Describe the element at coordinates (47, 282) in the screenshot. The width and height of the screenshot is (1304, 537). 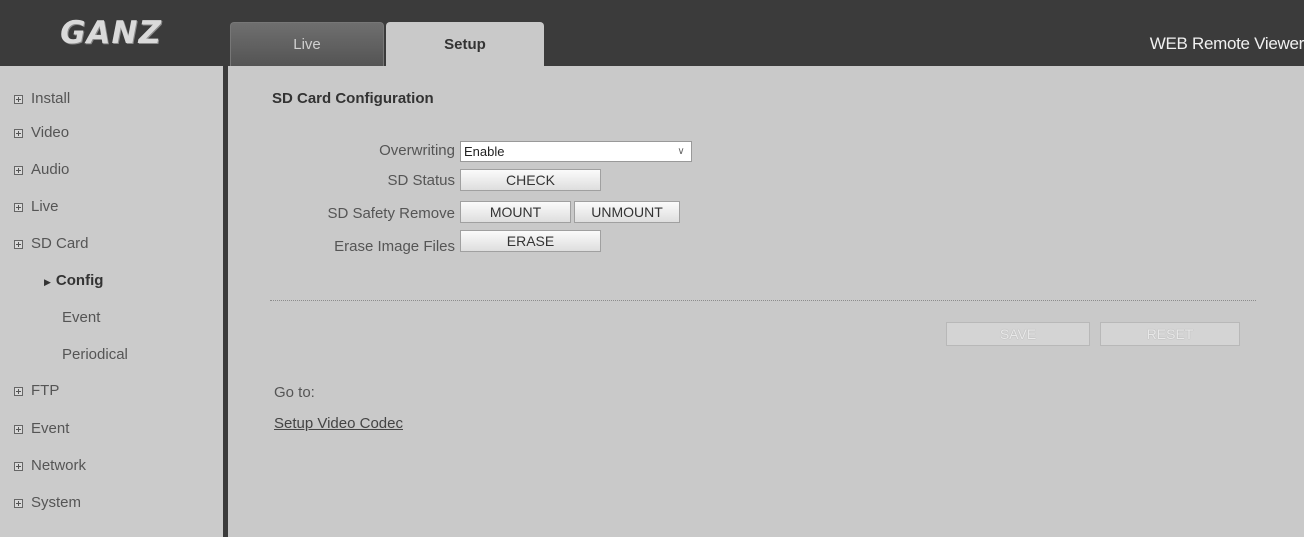
I see `triangle-right-icon: ▶` at that location.